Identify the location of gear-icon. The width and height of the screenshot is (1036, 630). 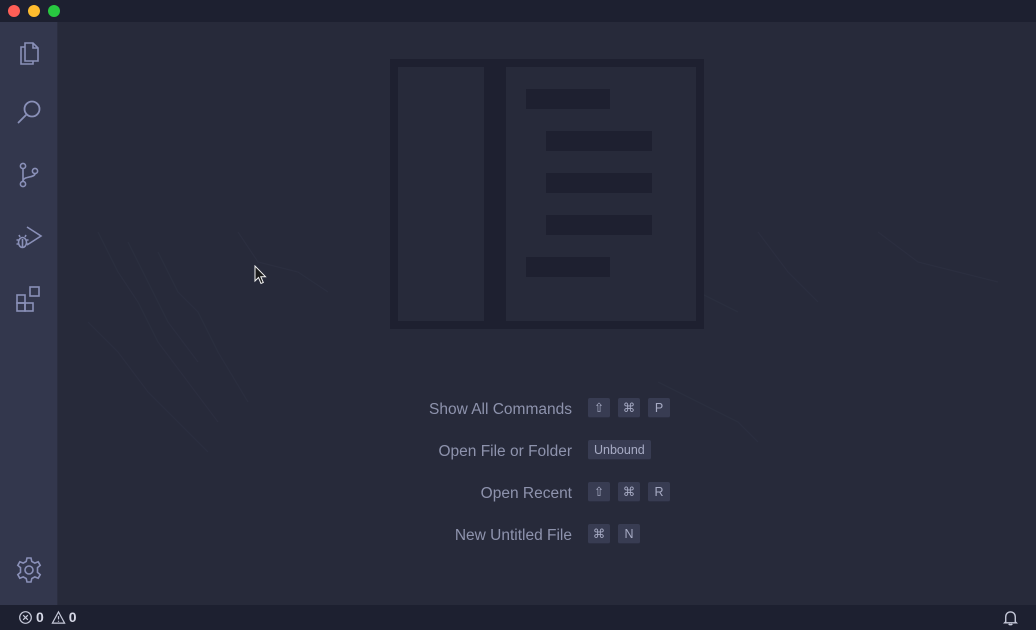
(28, 570).